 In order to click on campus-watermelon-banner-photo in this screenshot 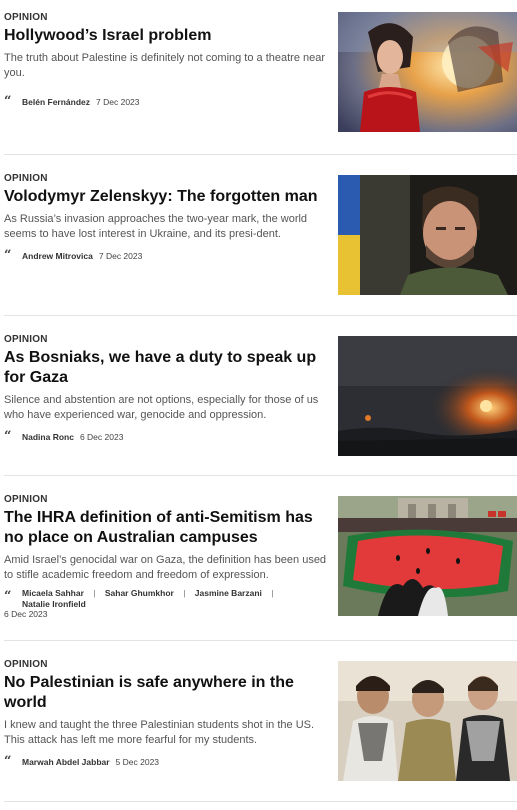, I will do `click(427, 556)`.